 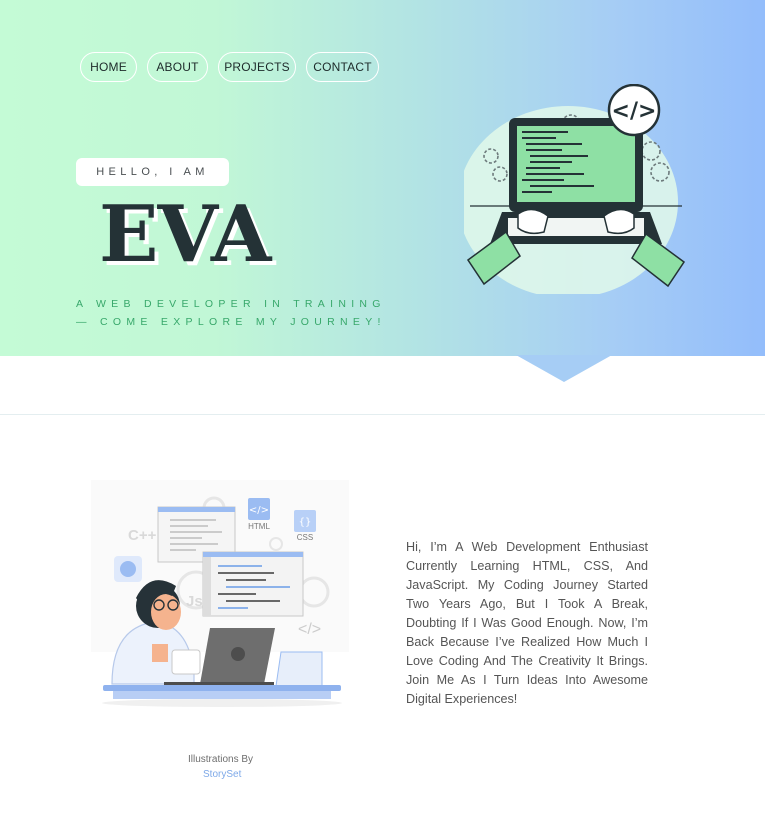 What do you see at coordinates (222, 703) in the screenshot?
I see `desk-shadow` at bounding box center [222, 703].